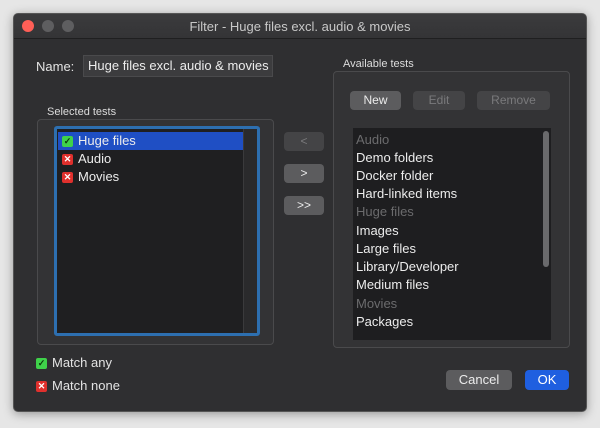  What do you see at coordinates (513, 100) in the screenshot?
I see `remove-available-test-button: Remove` at bounding box center [513, 100].